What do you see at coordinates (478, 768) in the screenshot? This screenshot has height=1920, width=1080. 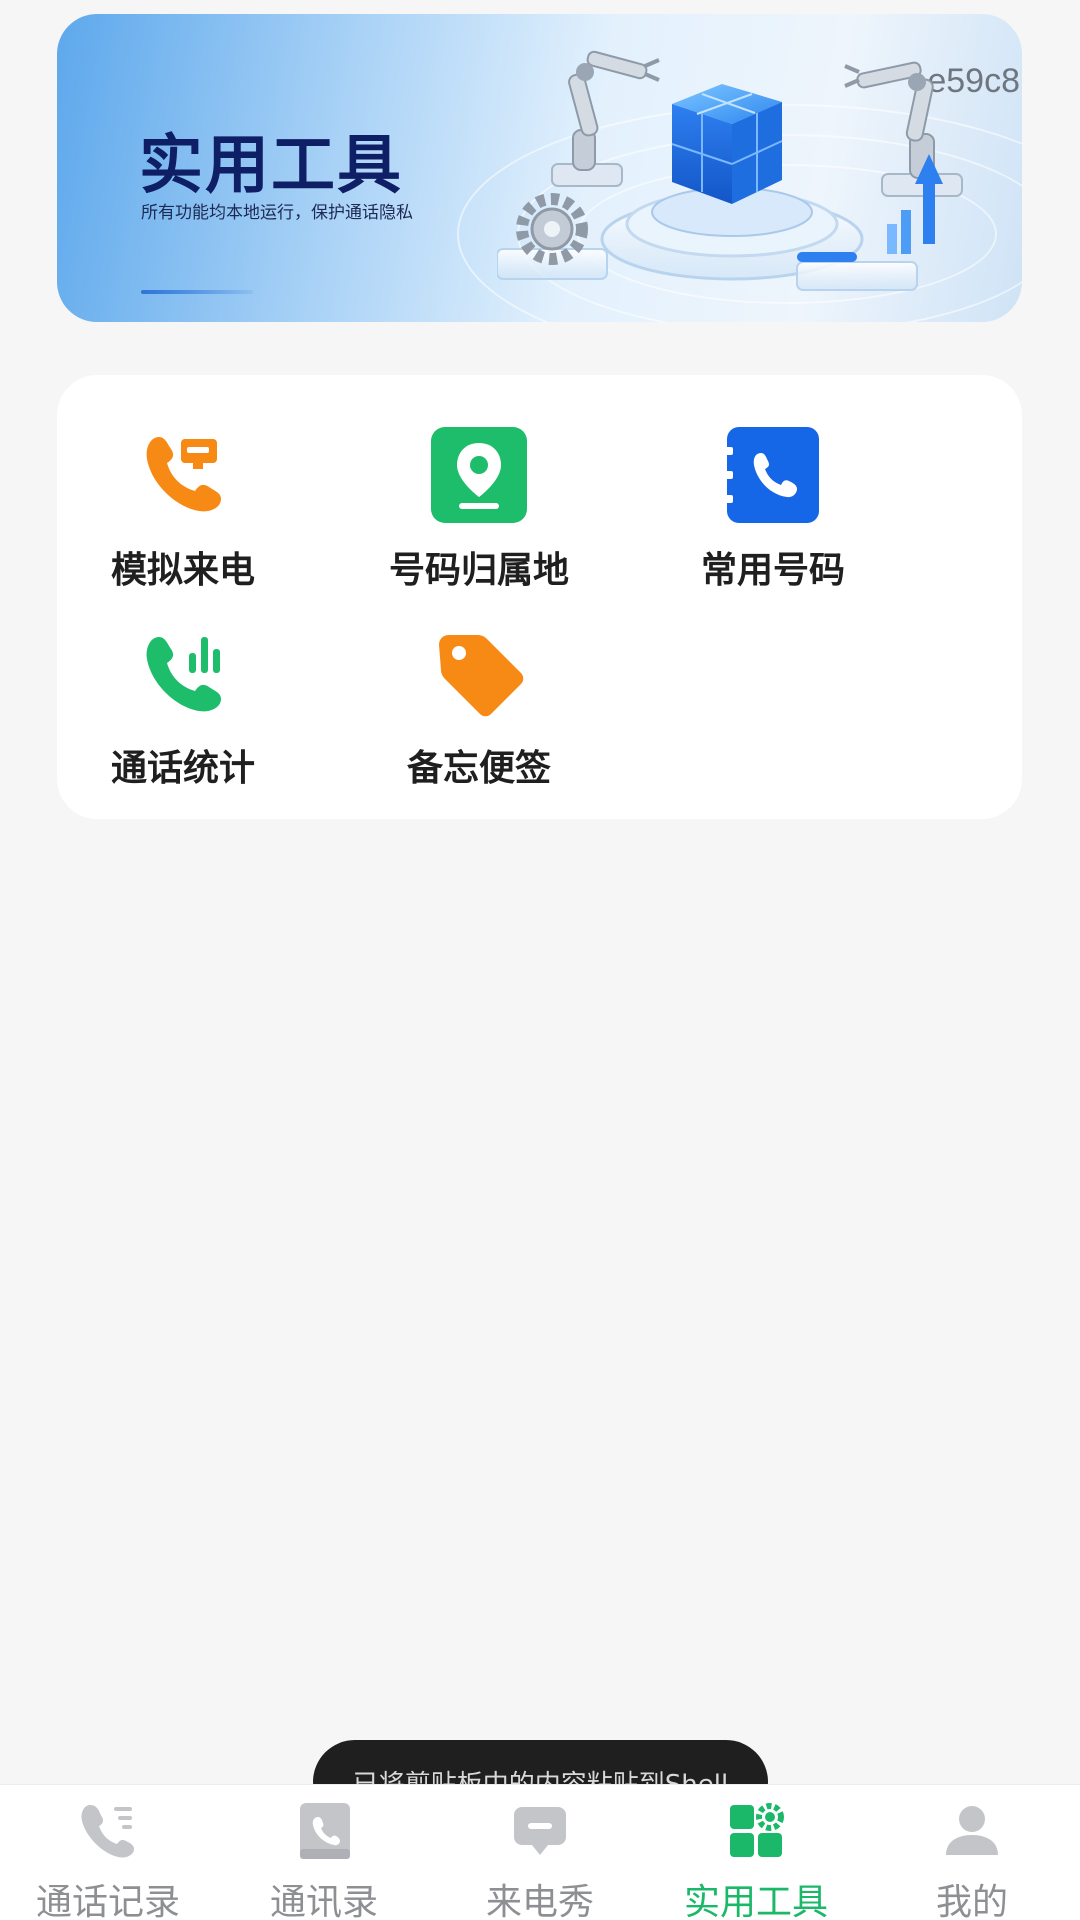 I see `tool-label: 备忘便签` at bounding box center [478, 768].